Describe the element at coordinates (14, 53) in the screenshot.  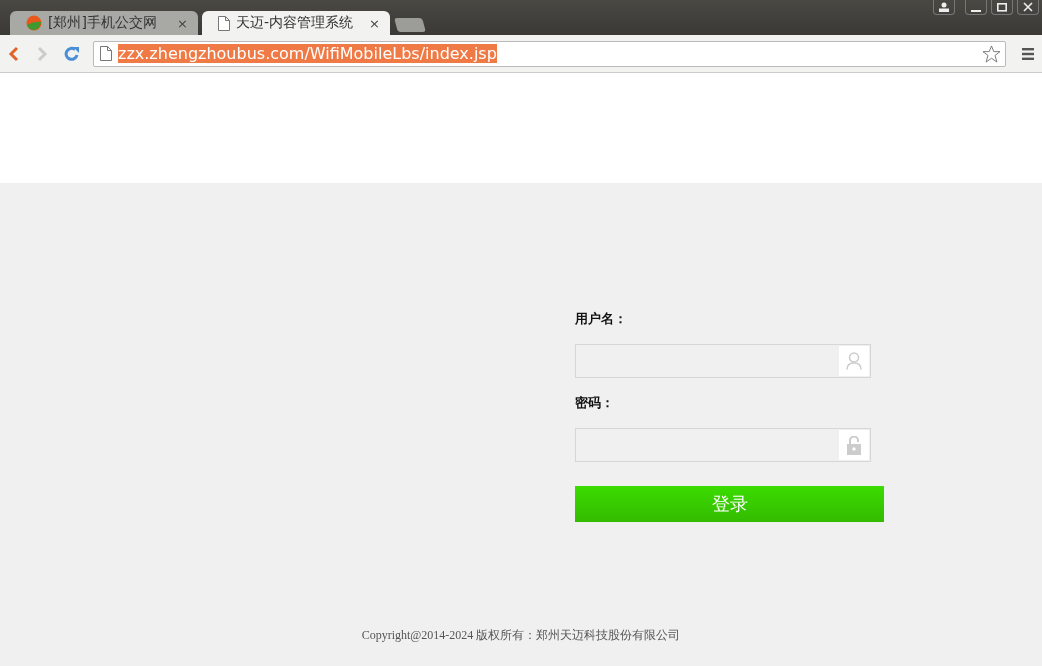
I see `back-icon` at that location.